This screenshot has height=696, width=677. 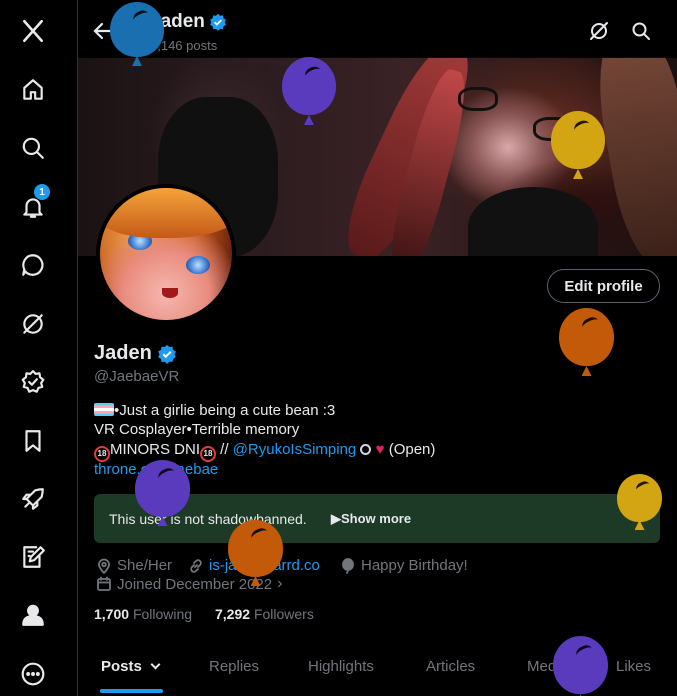 What do you see at coordinates (336, 518) in the screenshot?
I see `play-triangle-icon: ▶` at bounding box center [336, 518].